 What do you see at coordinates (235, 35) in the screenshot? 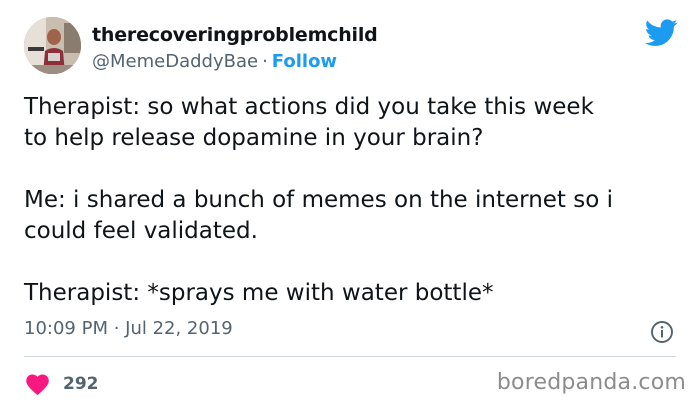
I see `display-name: therecoveringproblemchild` at bounding box center [235, 35].